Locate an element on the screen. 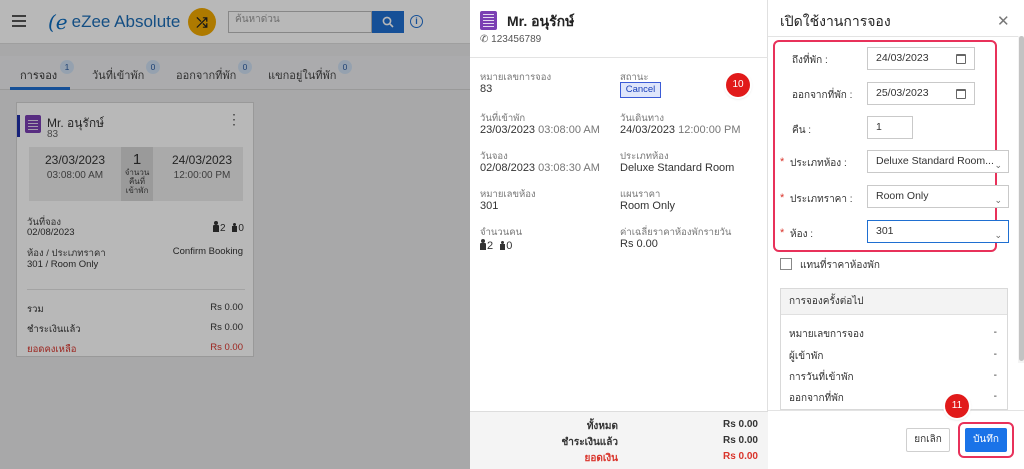 This screenshot has height=469, width=1024. checkout-date: 24/03/2023 is located at coordinates (648, 130).